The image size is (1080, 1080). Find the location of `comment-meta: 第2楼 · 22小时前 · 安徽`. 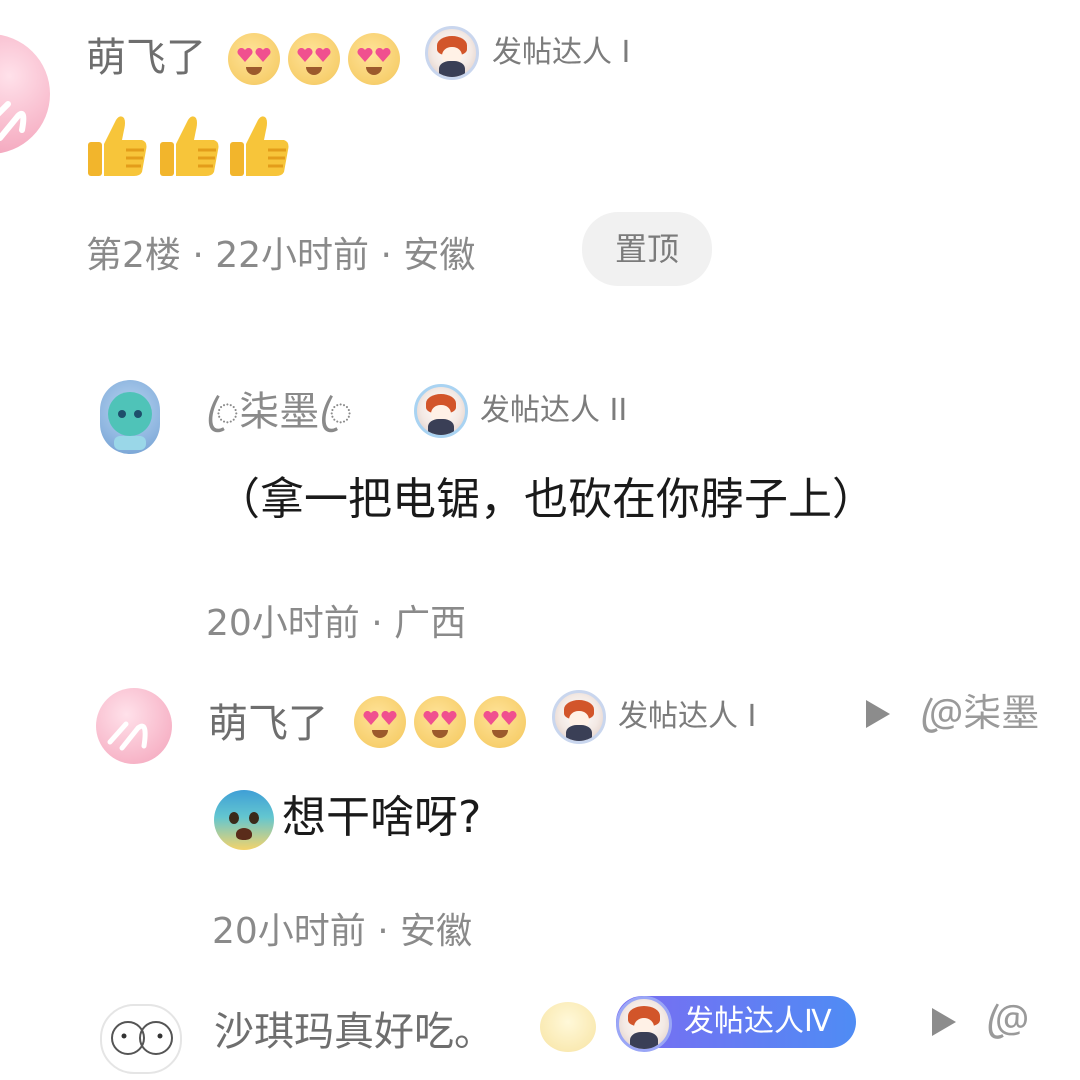

comment-meta: 第2楼 · 22小时前 · 安徽 is located at coordinates (281, 255).